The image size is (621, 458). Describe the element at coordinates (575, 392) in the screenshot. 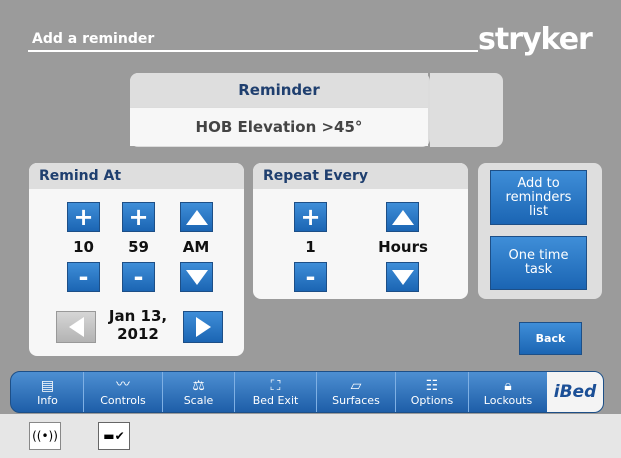

I see `tab-ibed: iBed` at that location.